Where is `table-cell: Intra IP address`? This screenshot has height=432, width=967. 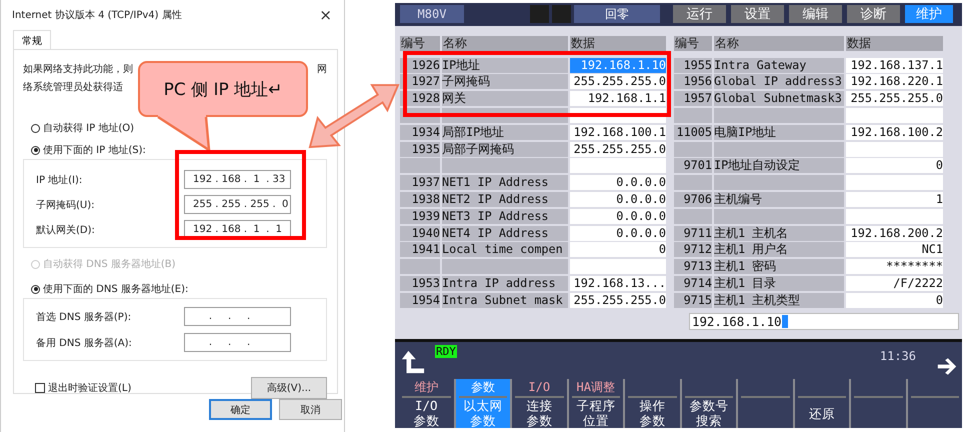
table-cell: Intra IP address is located at coordinates (505, 284).